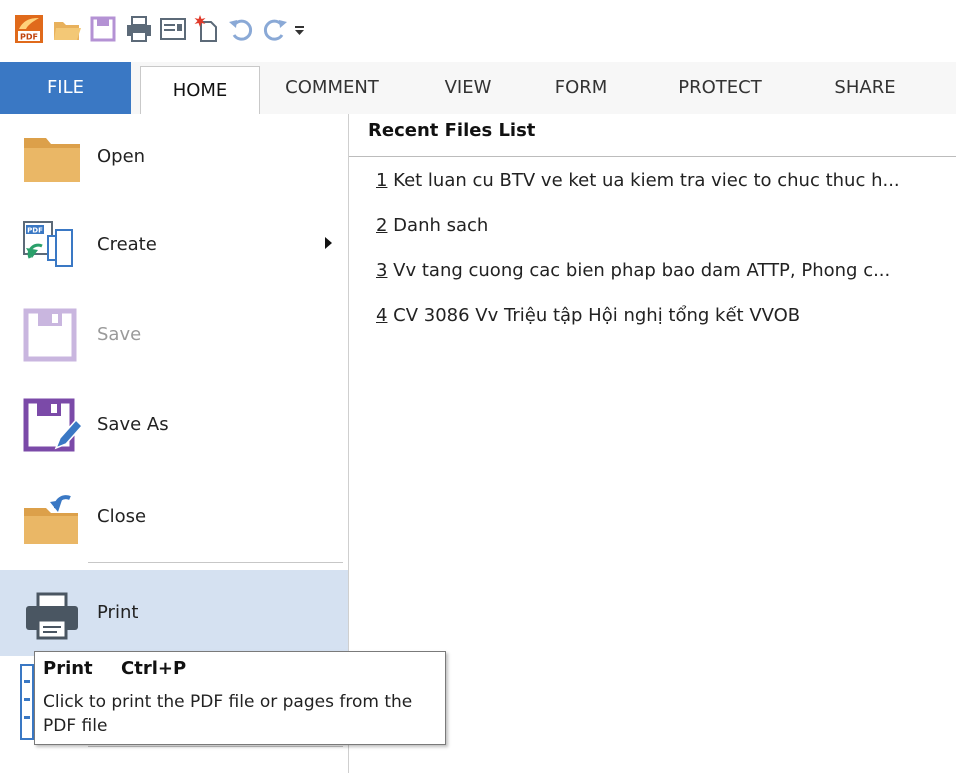 The image size is (956, 773). I want to click on recent-file-number: 3, so click(382, 270).